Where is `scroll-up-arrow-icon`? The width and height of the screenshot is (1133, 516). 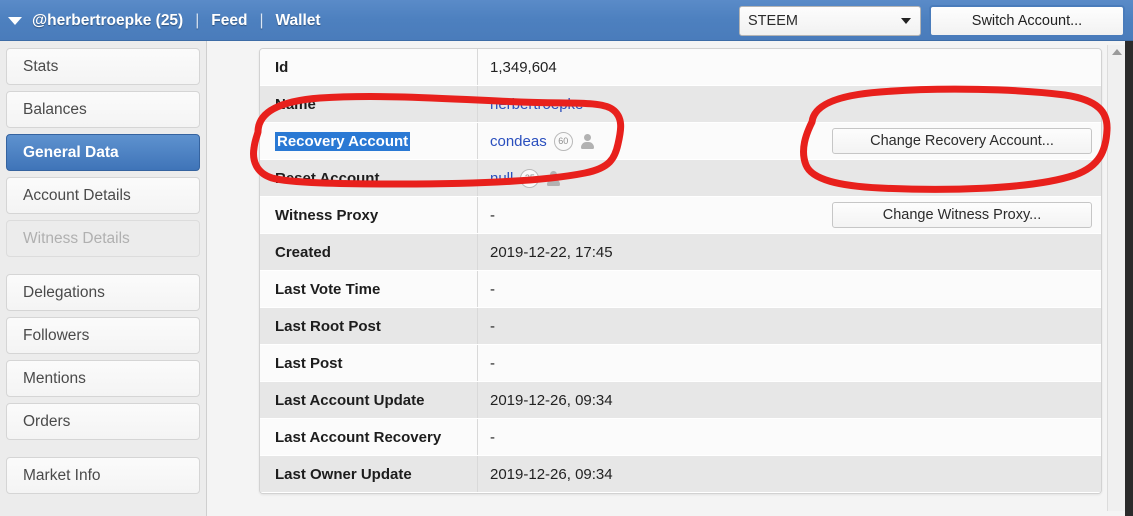
scroll-up-arrow-icon is located at coordinates (1116, 52).